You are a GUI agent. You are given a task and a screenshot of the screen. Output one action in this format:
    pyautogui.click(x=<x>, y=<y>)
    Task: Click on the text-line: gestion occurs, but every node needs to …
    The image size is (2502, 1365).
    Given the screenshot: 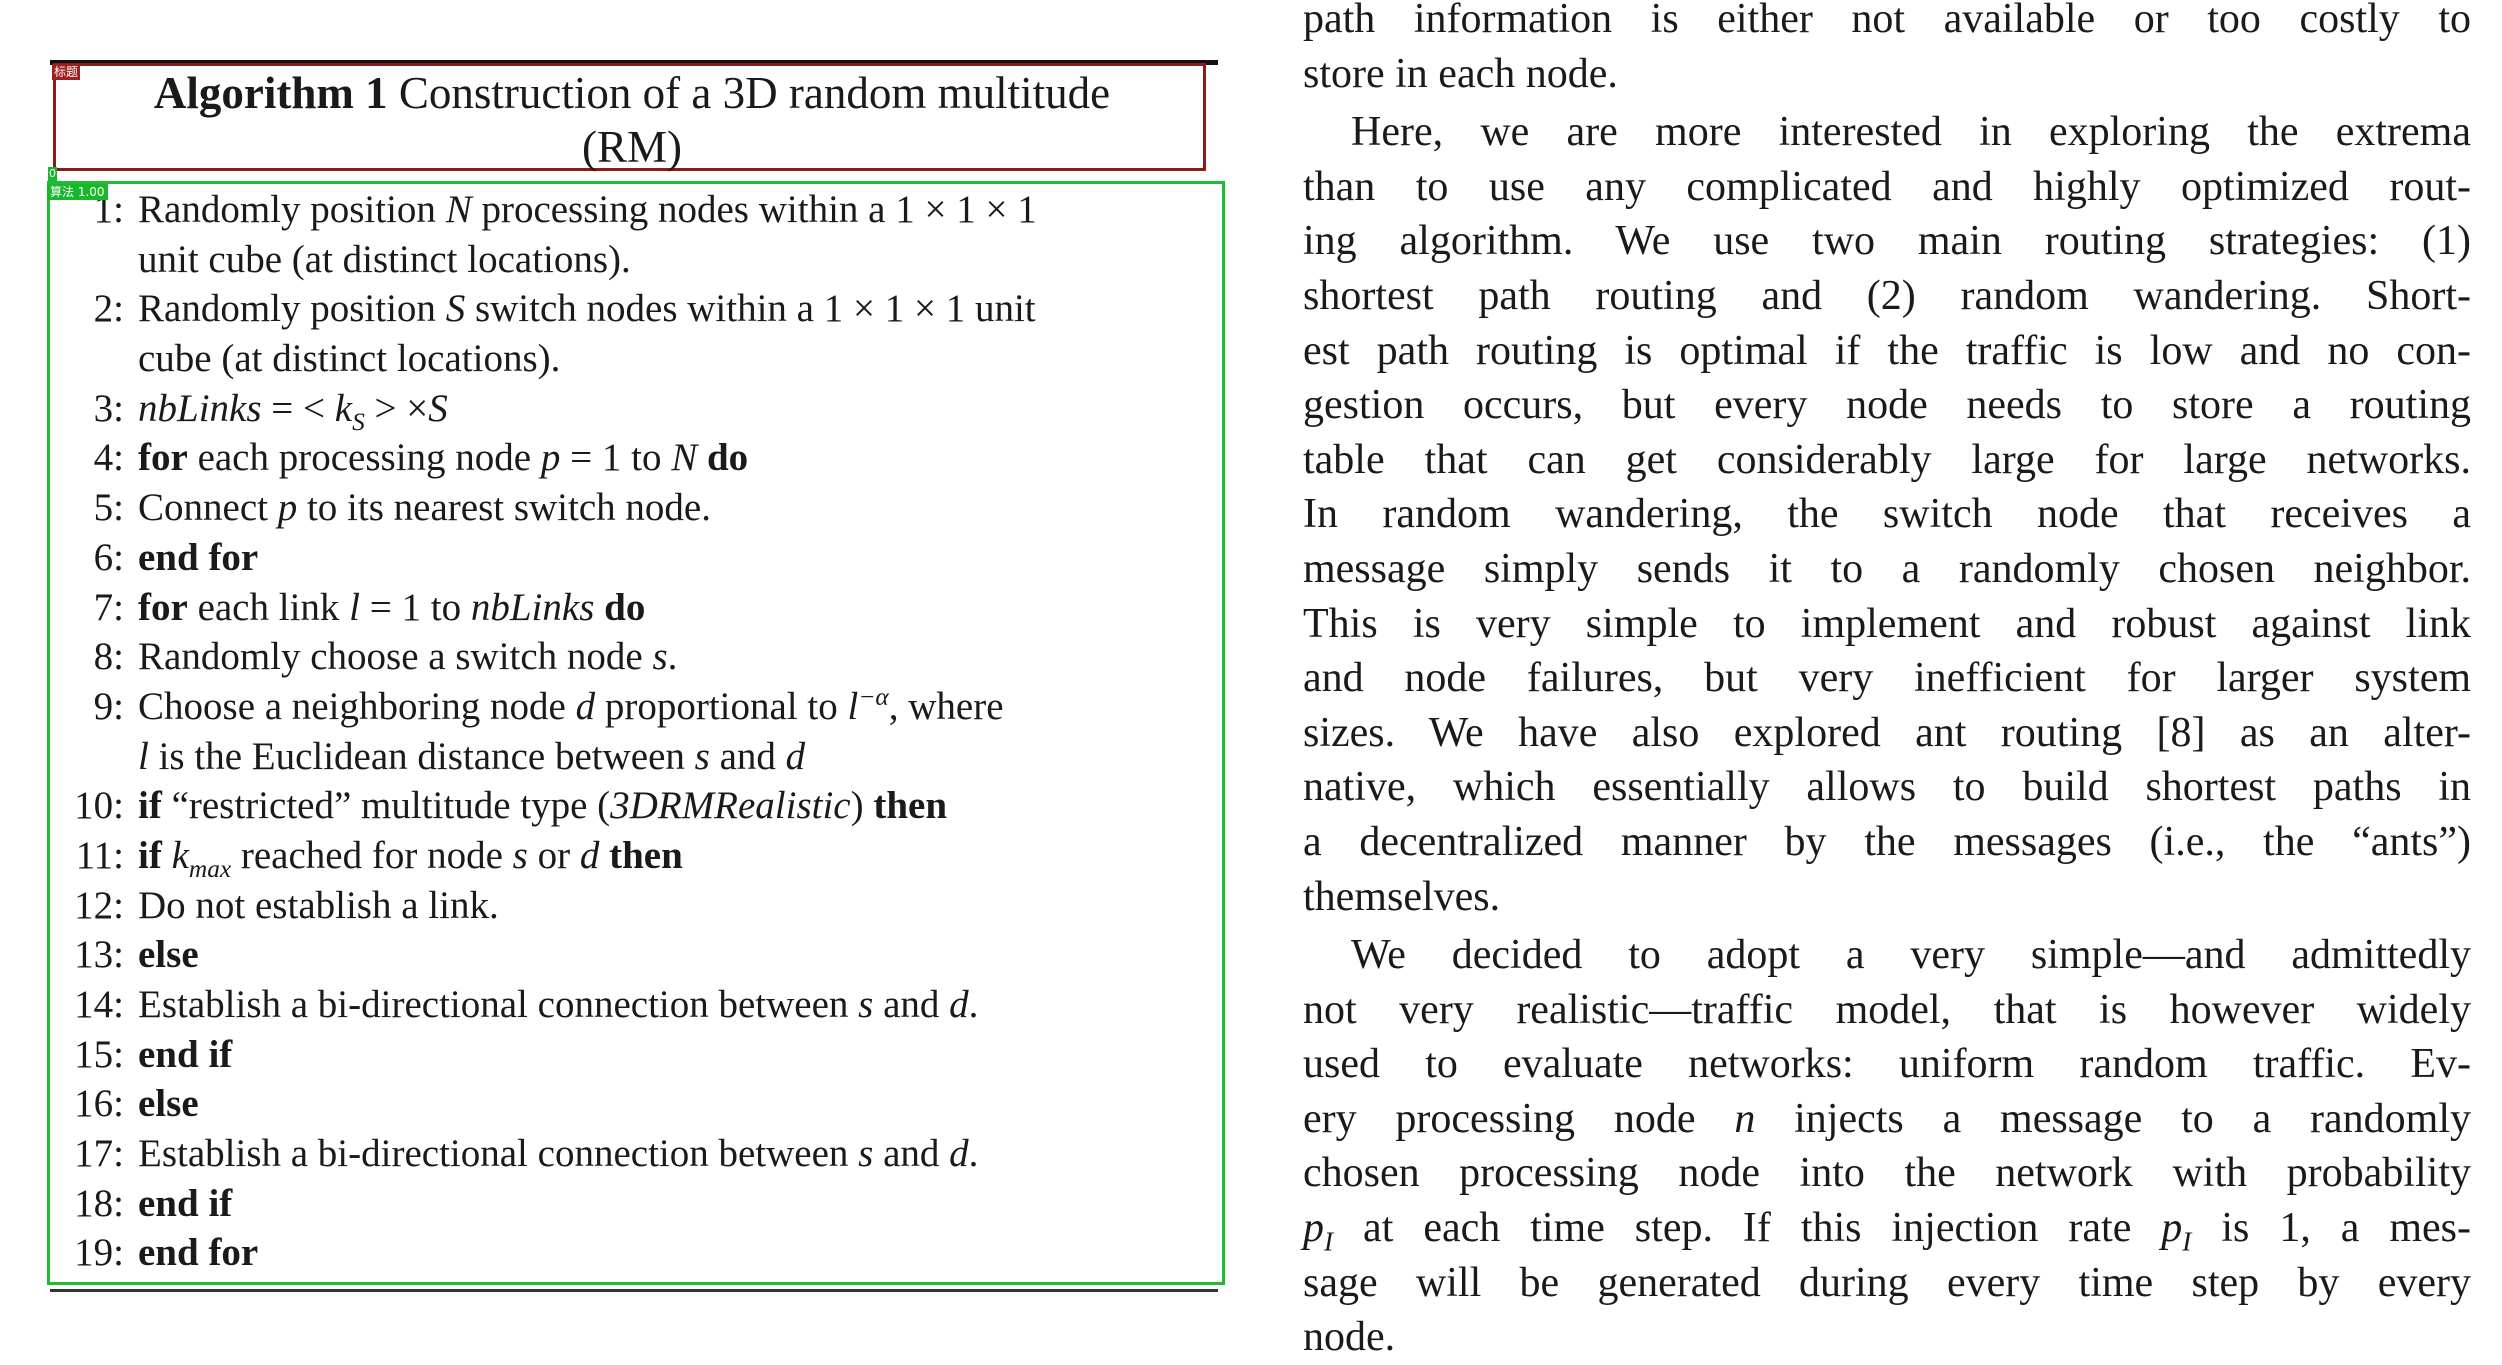 What is the action you would take?
    pyautogui.click(x=1887, y=405)
    